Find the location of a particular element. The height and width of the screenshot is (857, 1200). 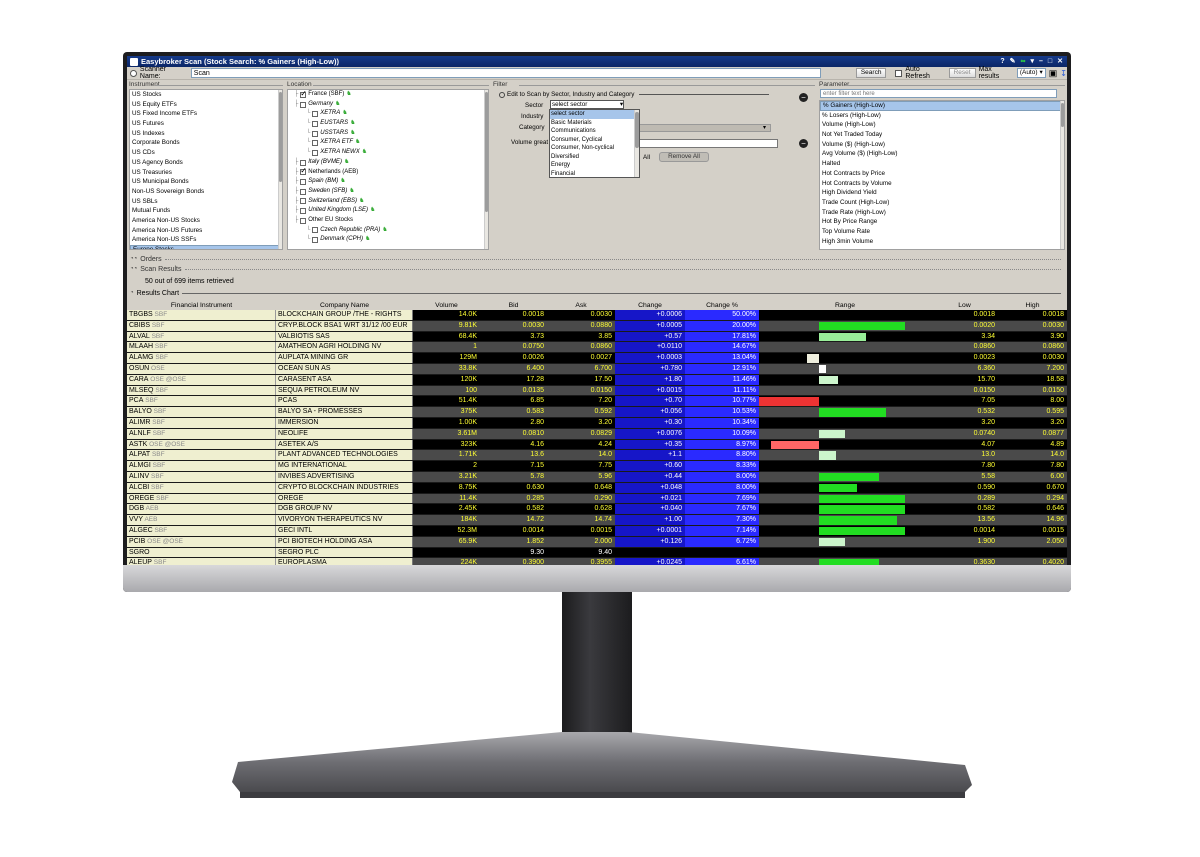

sector-dropdown-scrollbar is located at coordinates (636, 143).